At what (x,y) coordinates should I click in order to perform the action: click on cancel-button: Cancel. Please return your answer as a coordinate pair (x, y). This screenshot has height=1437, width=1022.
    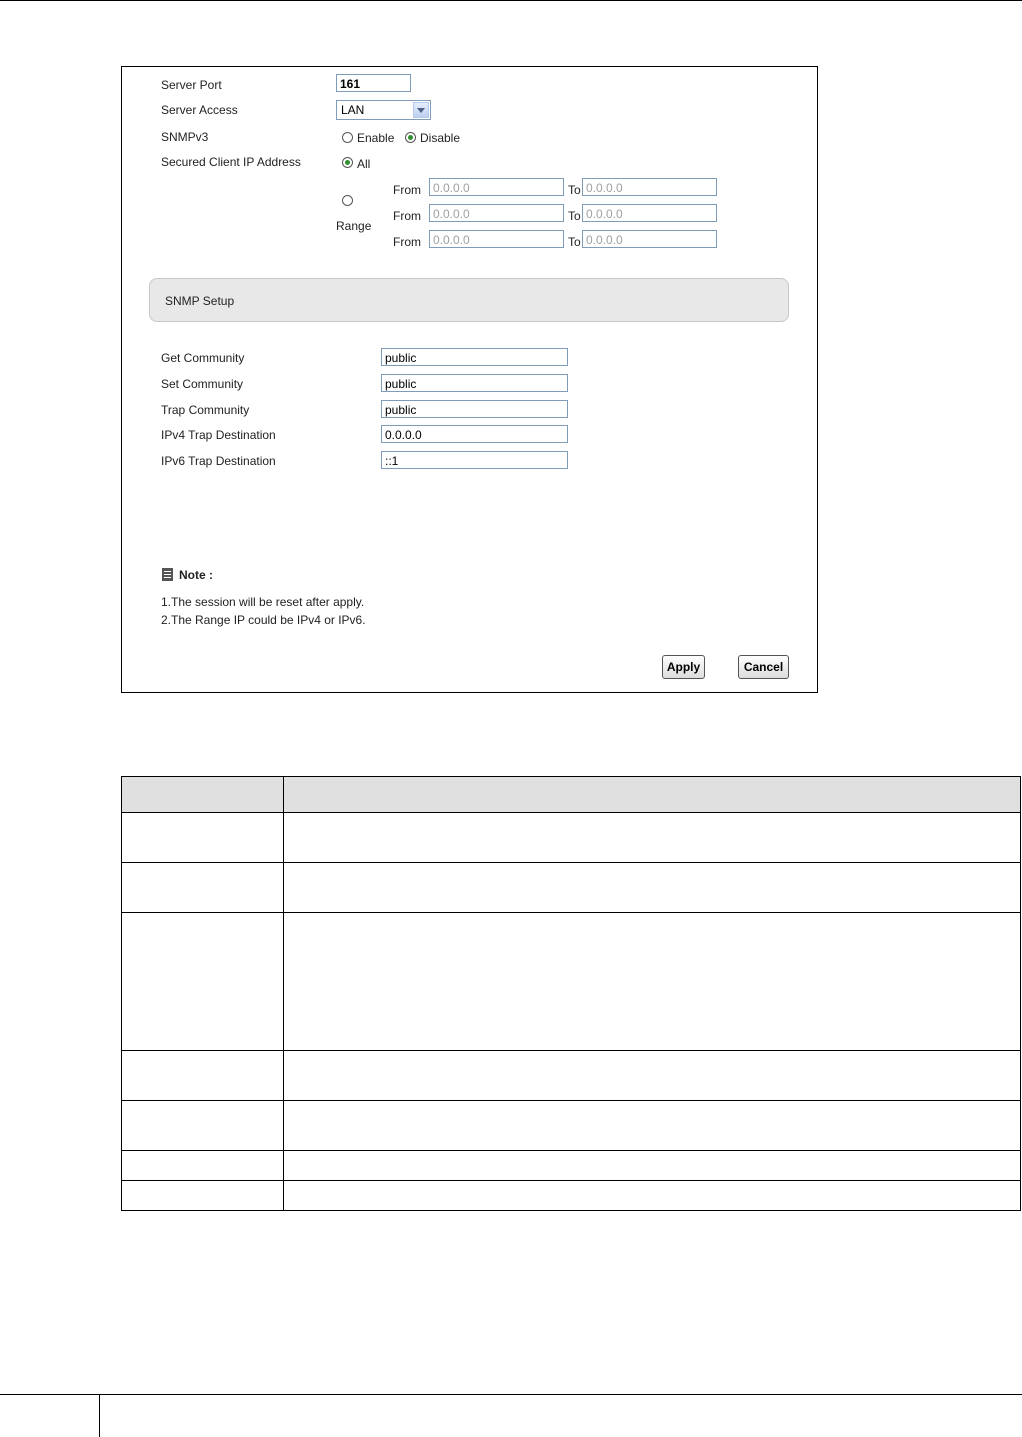
    Looking at the image, I should click on (763, 667).